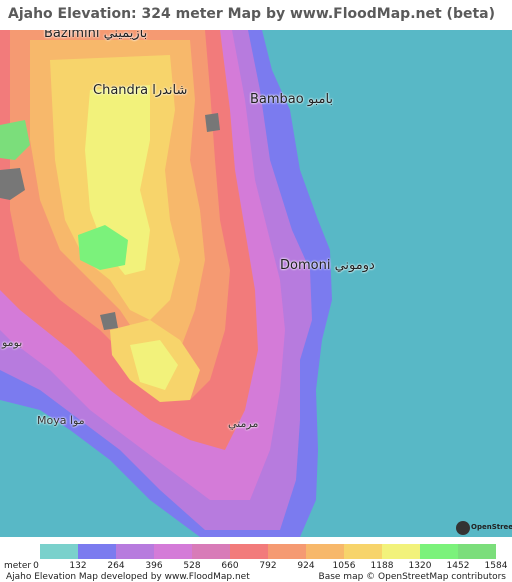 The width and height of the screenshot is (512, 582). Describe the element at coordinates (154, 566) in the screenshot. I see `legend-tick-label: 396` at that location.